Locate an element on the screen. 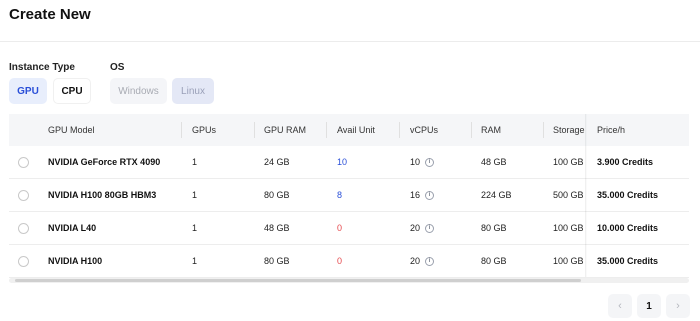 This screenshot has height=321, width=700. cell-gpu-model: NVIDIA GeForce RTX 4090 is located at coordinates (104, 162).